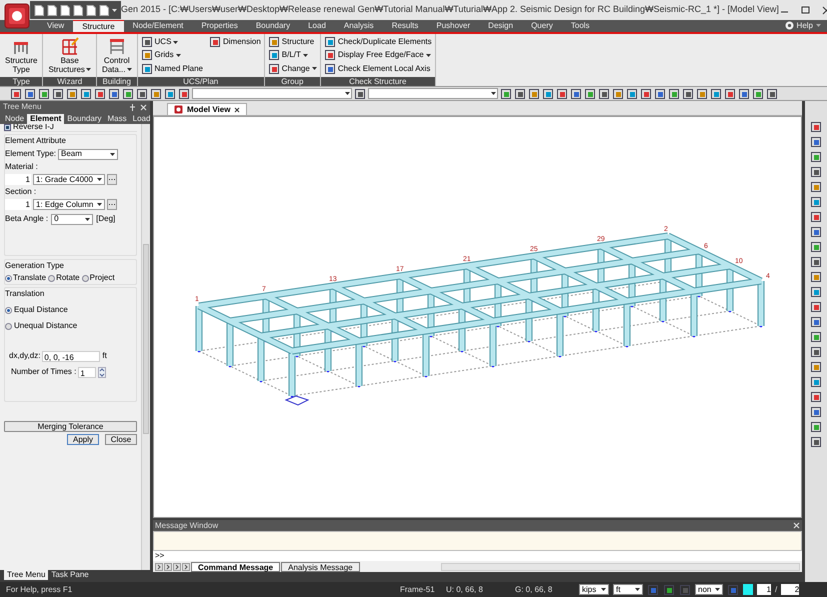  I want to click on dropdown-field: Beam, so click(88, 154).